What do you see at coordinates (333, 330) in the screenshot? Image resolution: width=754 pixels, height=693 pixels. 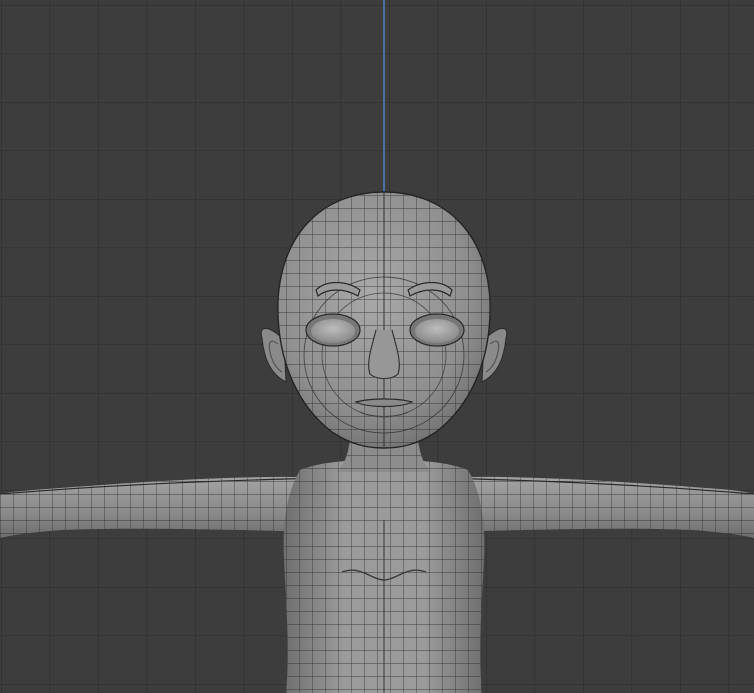 I see `left-eye` at bounding box center [333, 330].